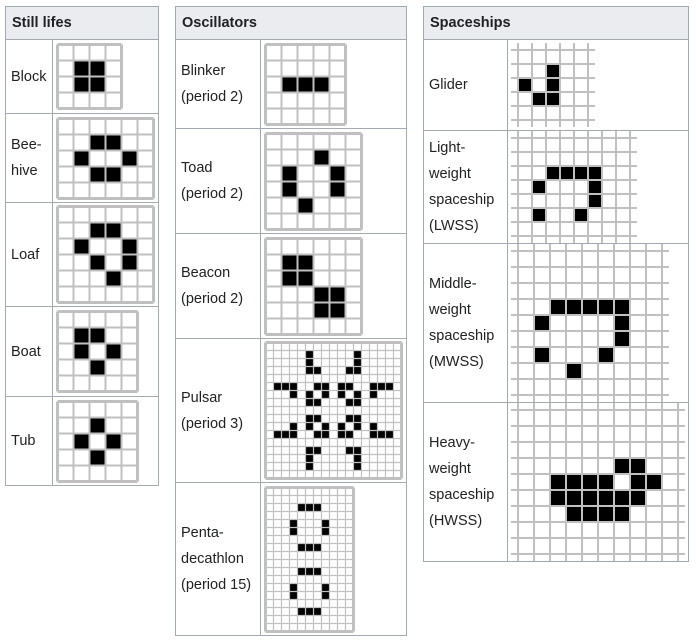 The width and height of the screenshot is (696, 641). Describe the element at coordinates (333, 84) in the screenshot. I see `blinker-period-2-pattern-cell` at that location.